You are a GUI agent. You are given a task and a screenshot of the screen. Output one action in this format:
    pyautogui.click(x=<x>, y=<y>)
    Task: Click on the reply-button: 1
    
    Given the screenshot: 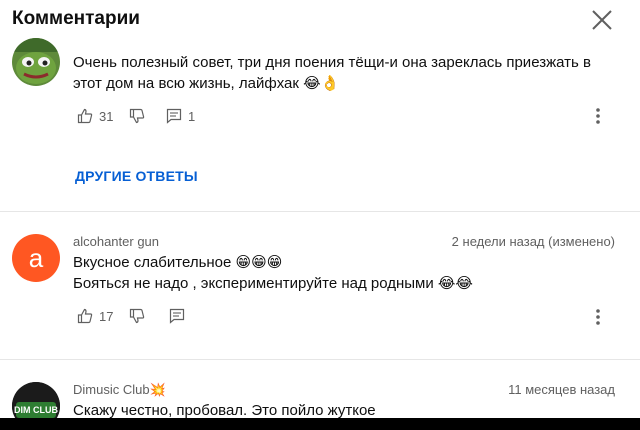 What is the action you would take?
    pyautogui.click(x=180, y=116)
    